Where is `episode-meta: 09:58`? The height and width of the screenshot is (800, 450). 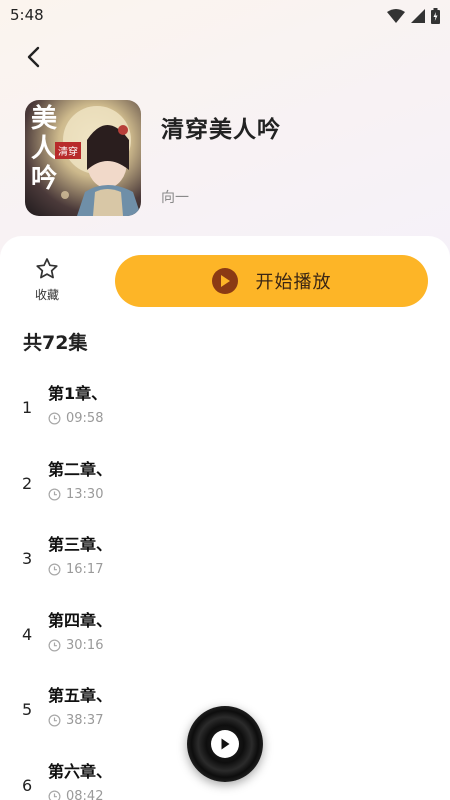
episode-meta: 09:58 is located at coordinates (75, 418).